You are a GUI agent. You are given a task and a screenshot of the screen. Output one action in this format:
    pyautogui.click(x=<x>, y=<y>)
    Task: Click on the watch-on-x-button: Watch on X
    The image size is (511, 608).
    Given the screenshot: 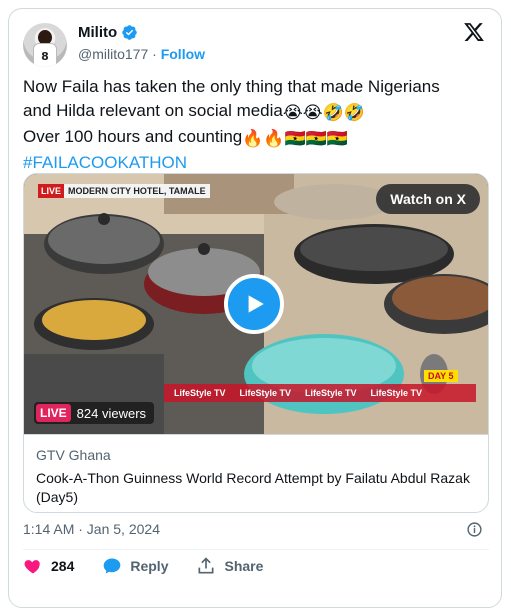 What is the action you would take?
    pyautogui.click(x=428, y=199)
    